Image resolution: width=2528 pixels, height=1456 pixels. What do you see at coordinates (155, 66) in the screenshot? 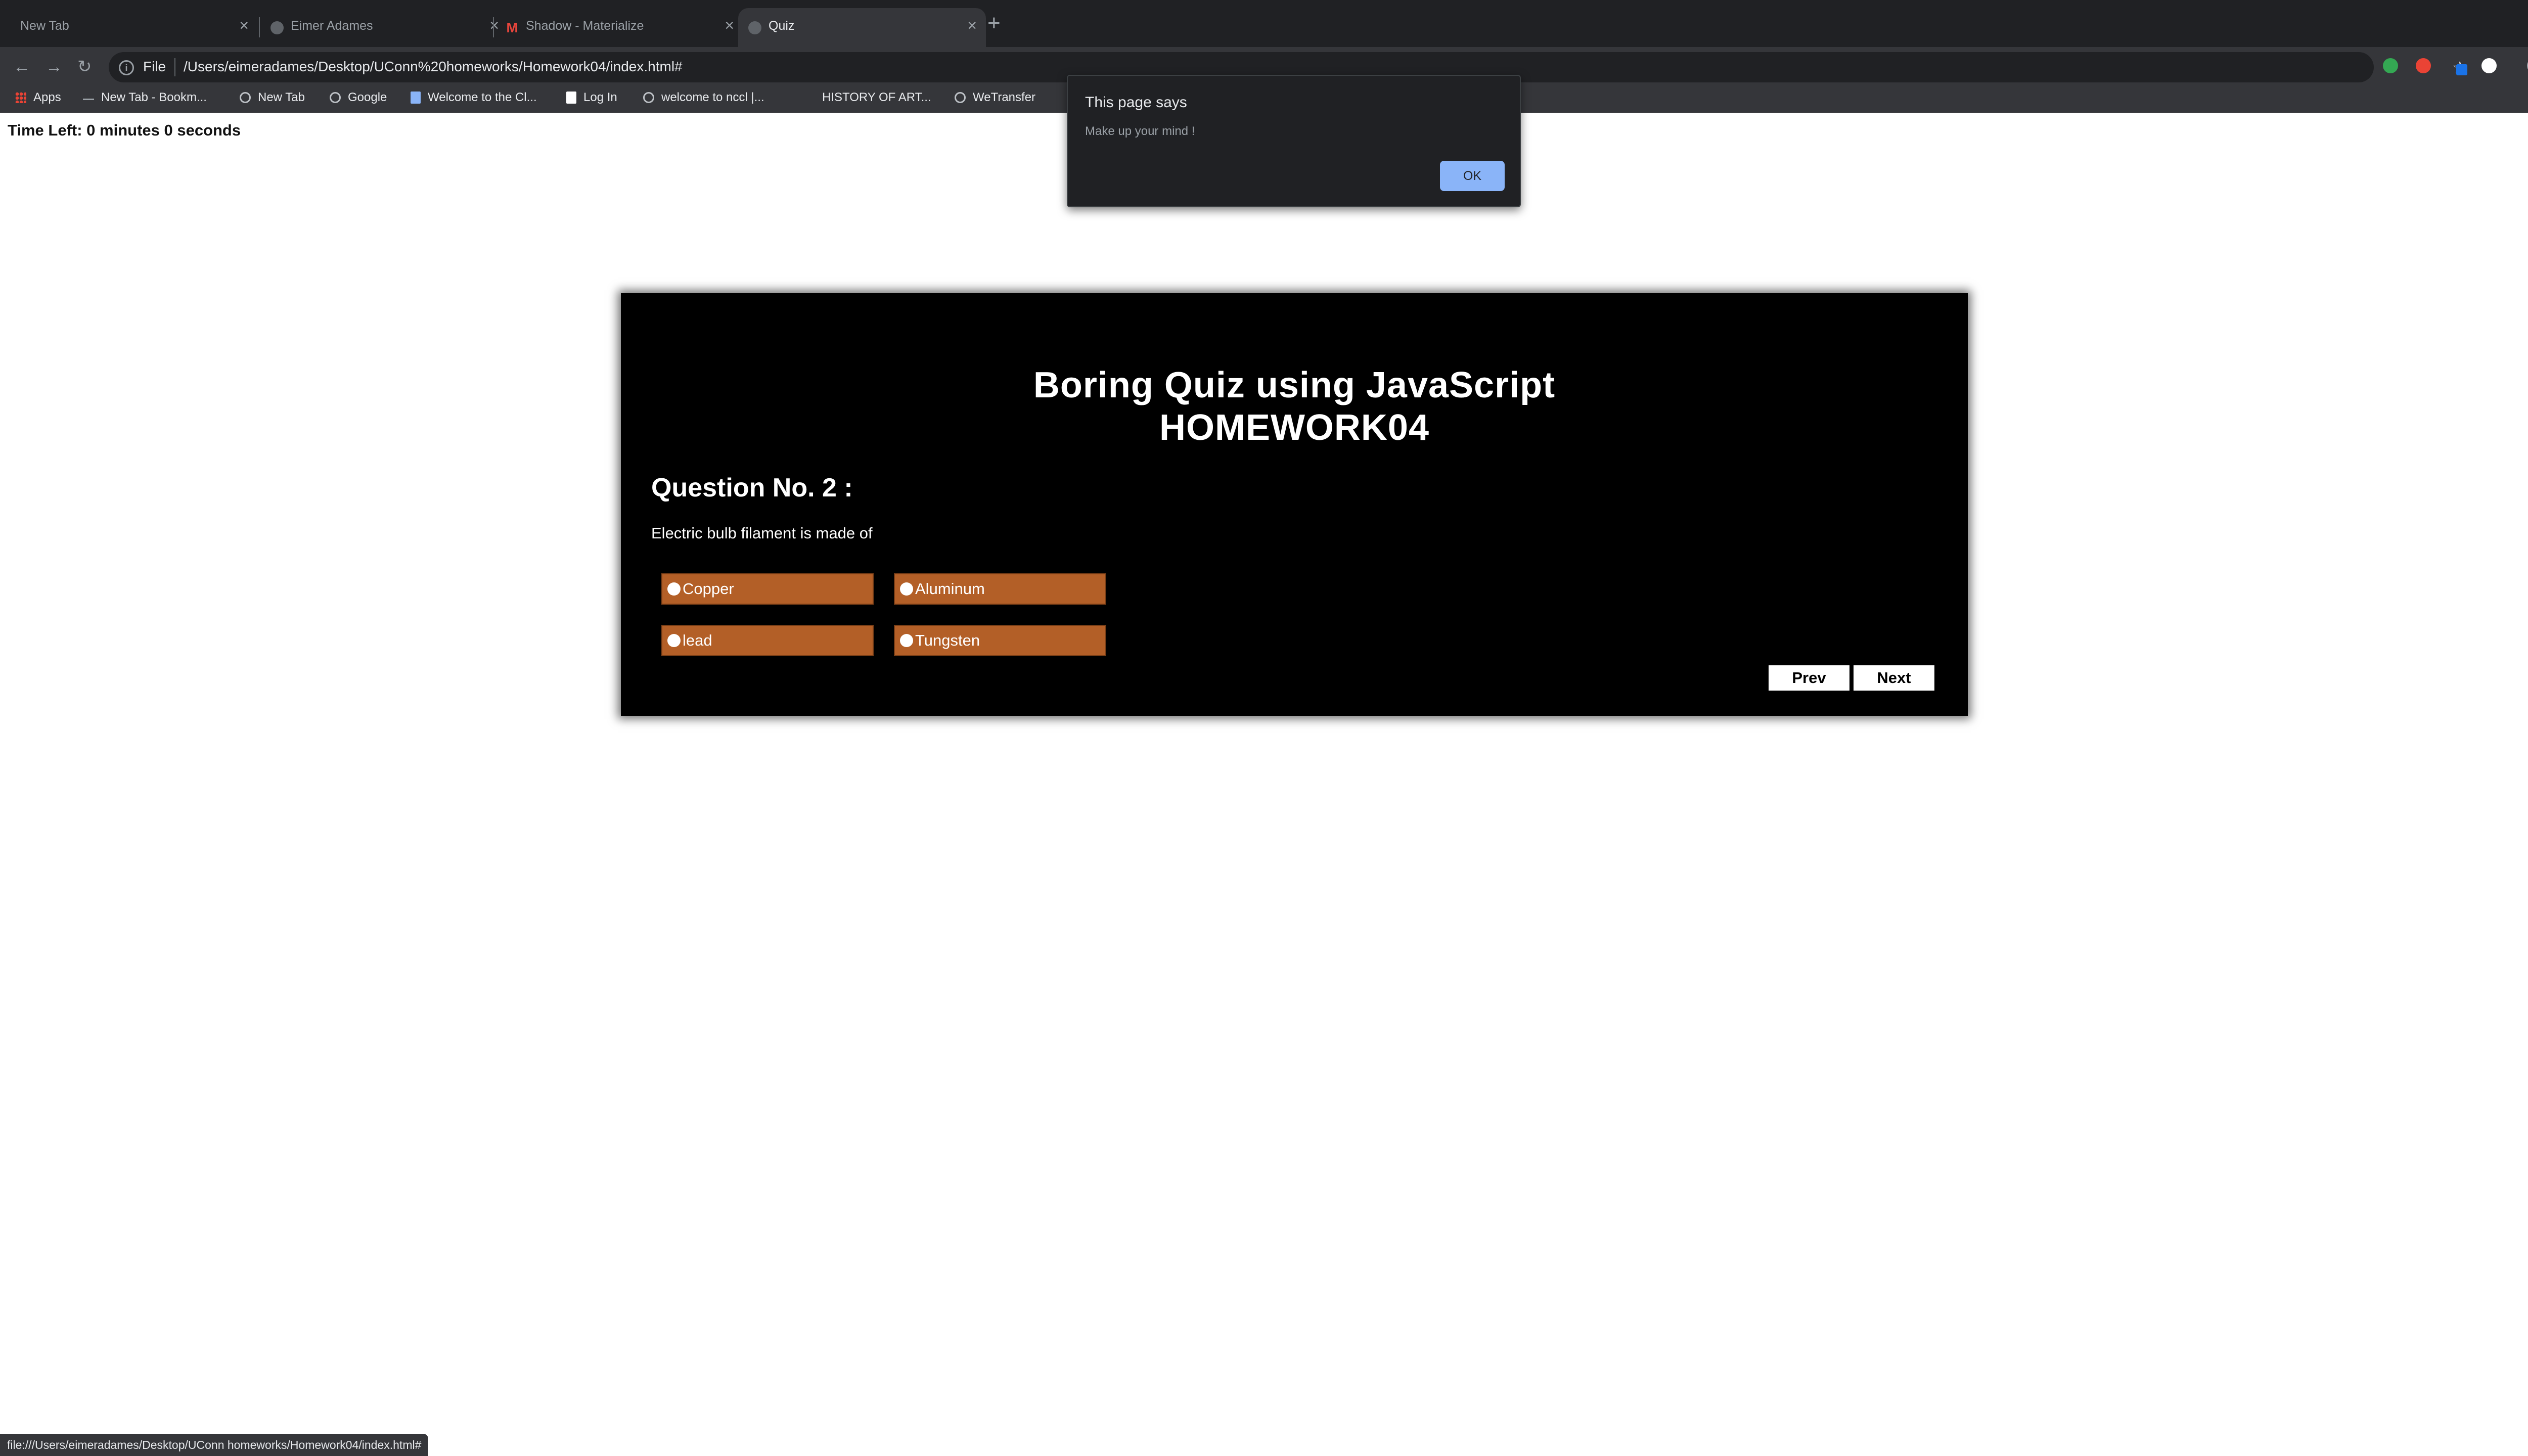
I see `scheme-label: File` at bounding box center [155, 66].